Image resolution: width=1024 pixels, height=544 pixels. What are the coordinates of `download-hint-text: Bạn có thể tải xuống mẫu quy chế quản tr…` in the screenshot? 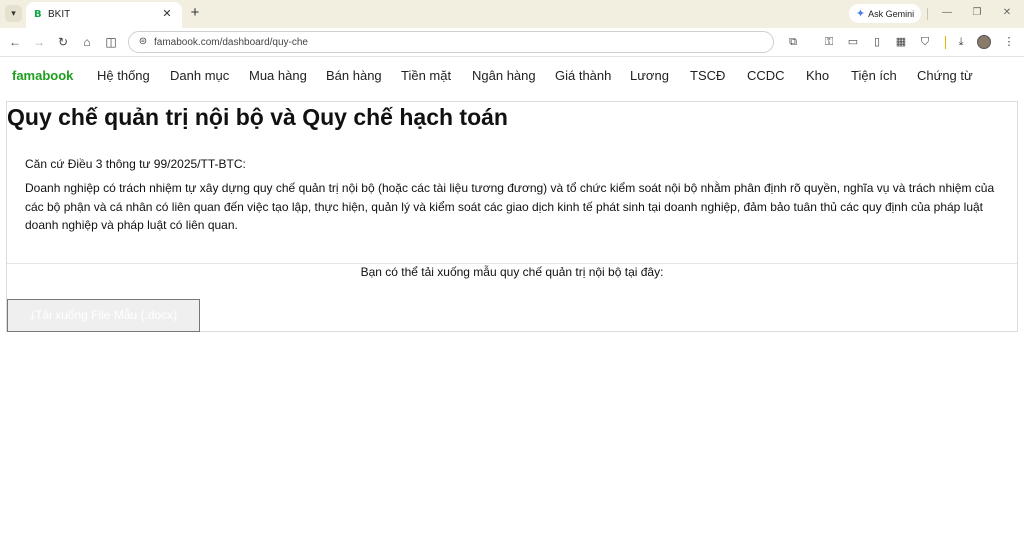 It's located at (512, 272).